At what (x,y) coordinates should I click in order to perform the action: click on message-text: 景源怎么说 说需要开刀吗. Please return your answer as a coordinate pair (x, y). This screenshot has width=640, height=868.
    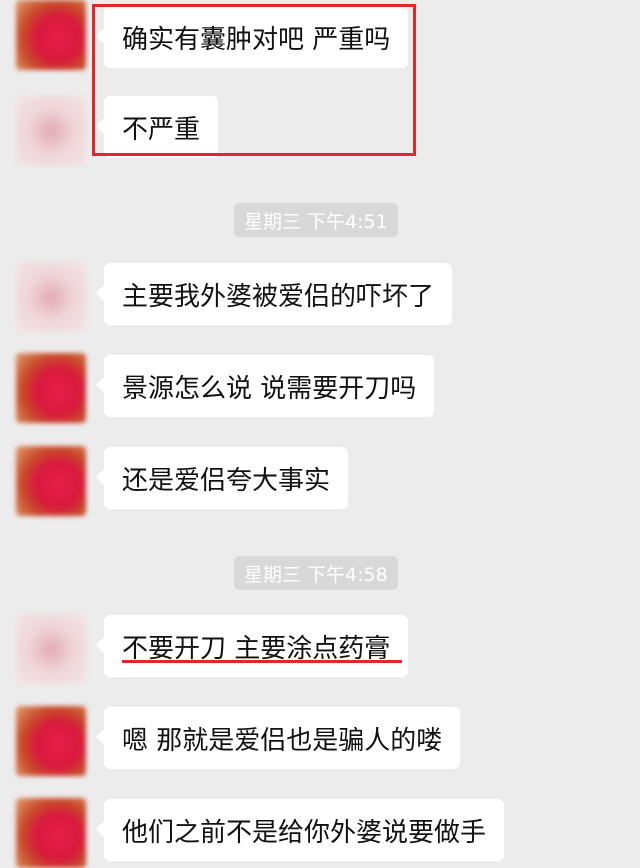
    Looking at the image, I should click on (269, 388).